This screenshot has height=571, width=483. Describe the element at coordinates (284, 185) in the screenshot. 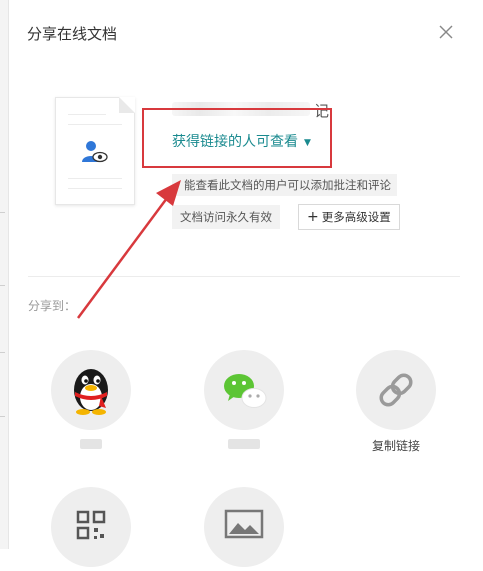

I see `permission-description: 能查看此文档的用户可以添加批注和评论` at that location.